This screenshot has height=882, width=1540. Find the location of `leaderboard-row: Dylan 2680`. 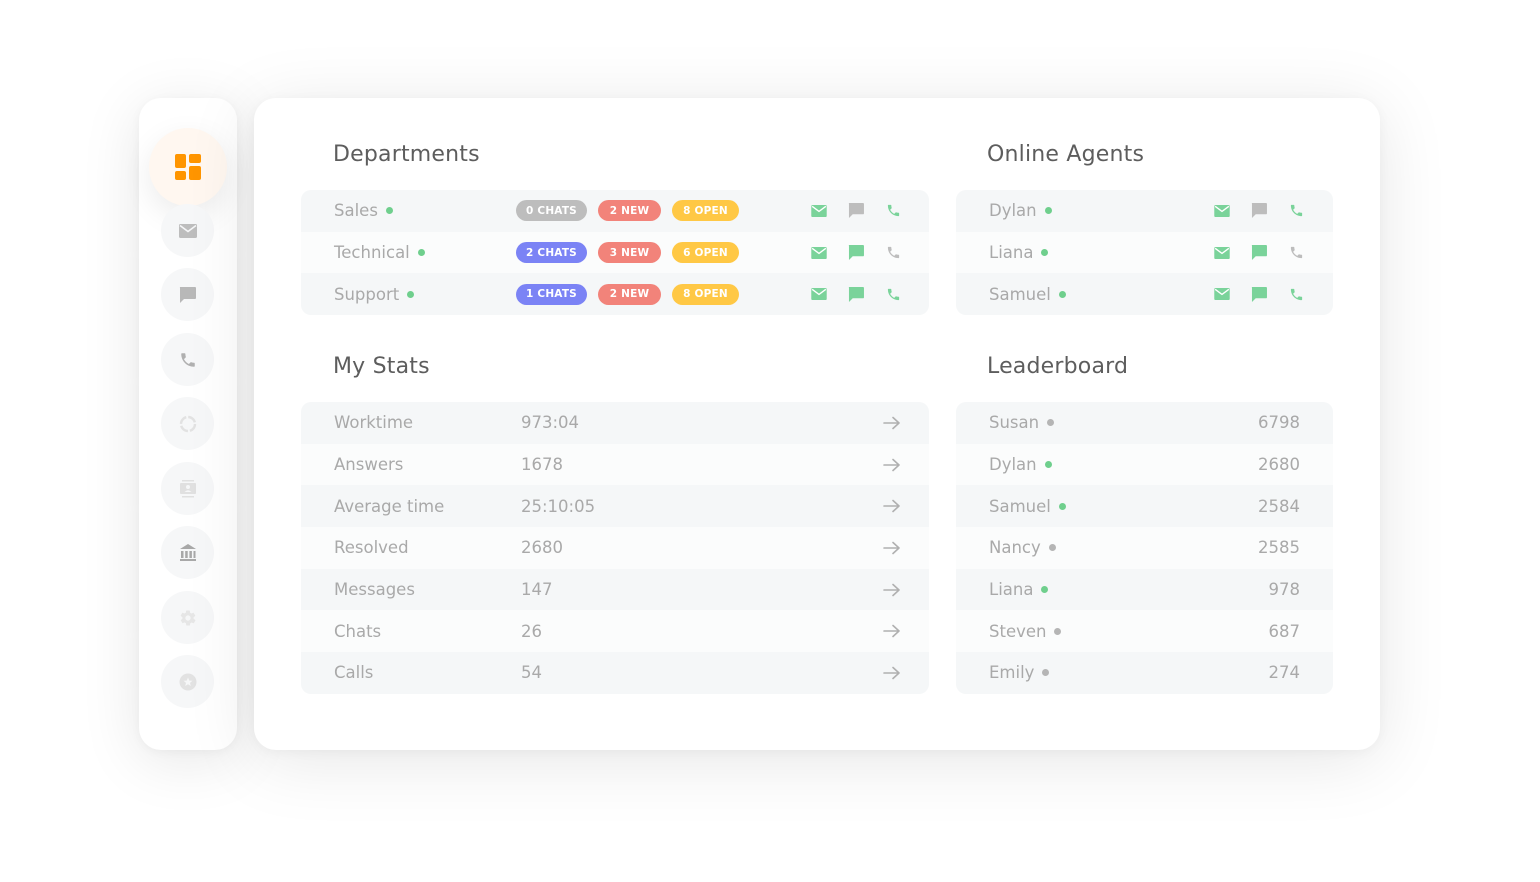

leaderboard-row: Dylan 2680 is located at coordinates (1144, 464).